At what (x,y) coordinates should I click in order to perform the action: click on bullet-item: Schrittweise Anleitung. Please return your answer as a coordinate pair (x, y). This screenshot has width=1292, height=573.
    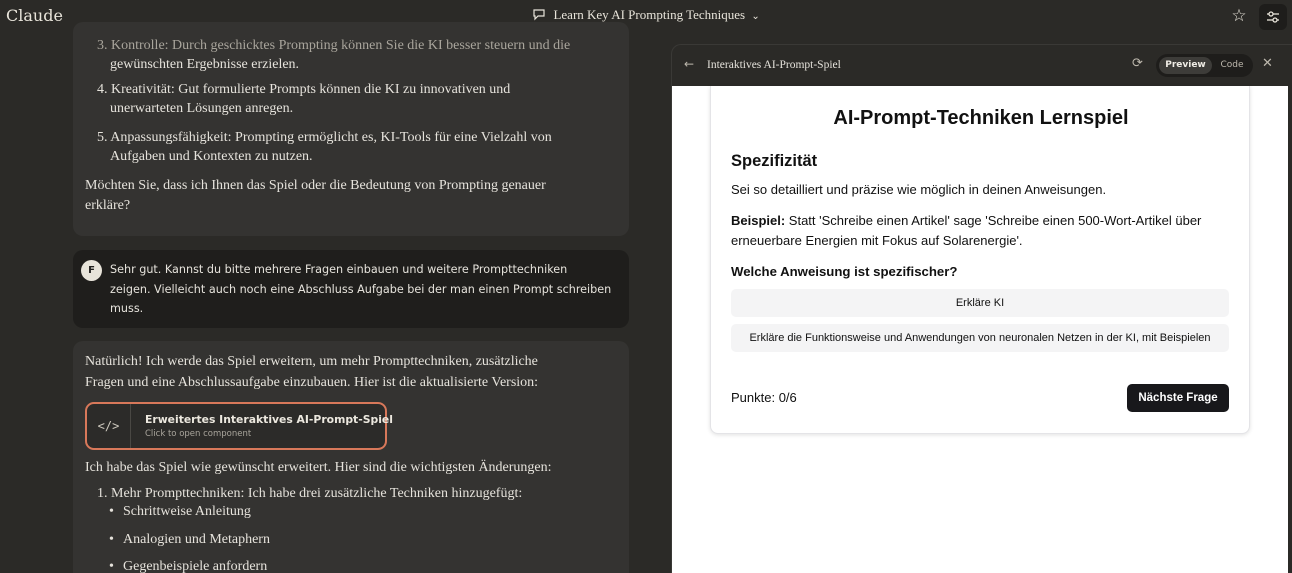
    Looking at the image, I should click on (180, 512).